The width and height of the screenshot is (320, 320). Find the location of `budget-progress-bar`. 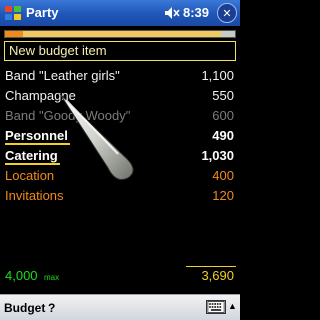

budget-progress-bar is located at coordinates (120, 34).